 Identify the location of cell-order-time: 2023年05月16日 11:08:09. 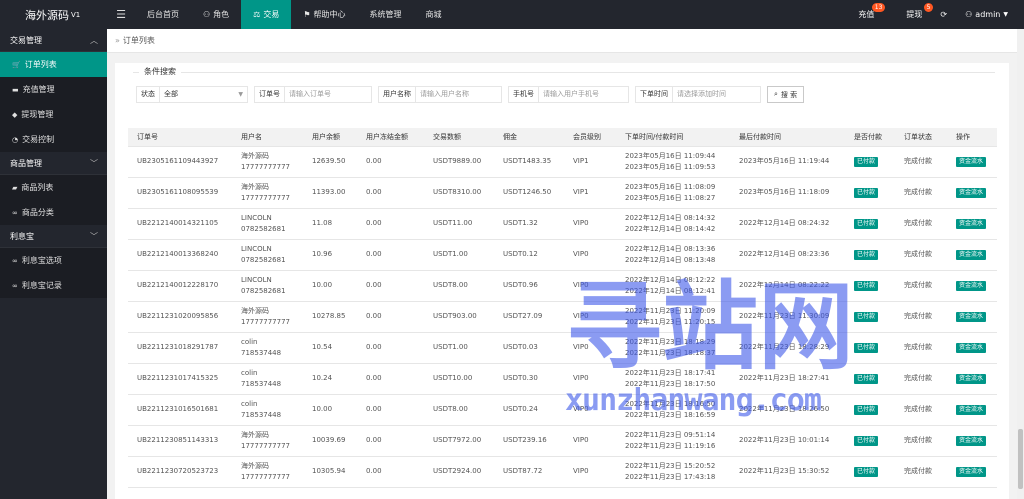
(670, 186).